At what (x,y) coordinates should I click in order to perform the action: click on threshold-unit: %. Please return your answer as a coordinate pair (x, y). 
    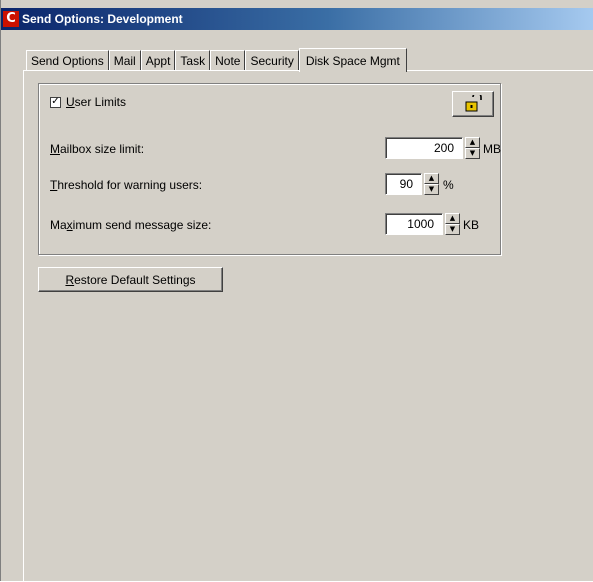
    Looking at the image, I should click on (448, 185).